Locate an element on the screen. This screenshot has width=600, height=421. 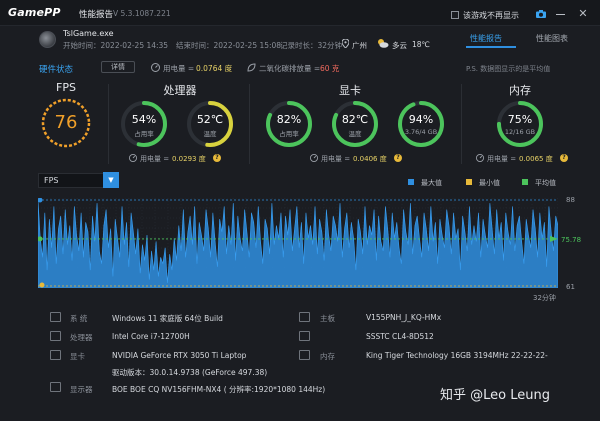
avg-point is located at coordinates (40, 239).